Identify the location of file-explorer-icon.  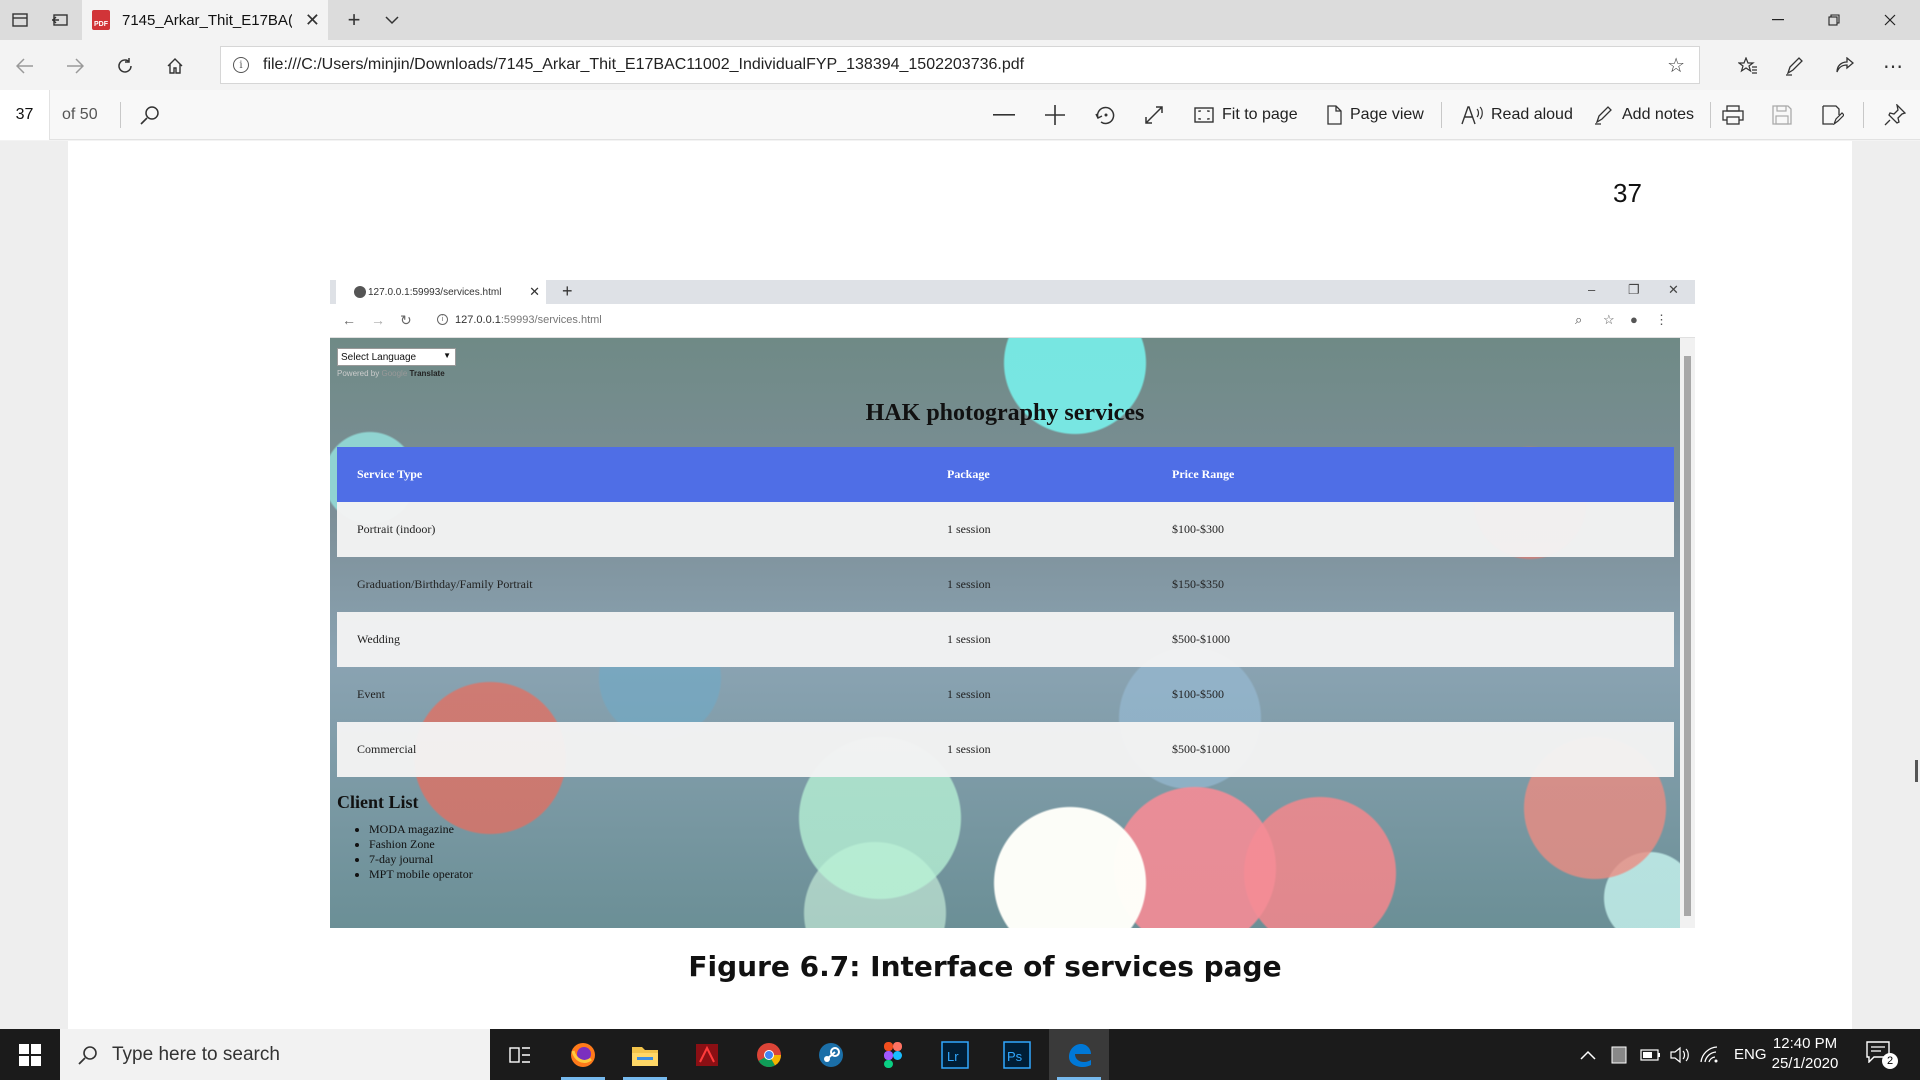
(645, 1054).